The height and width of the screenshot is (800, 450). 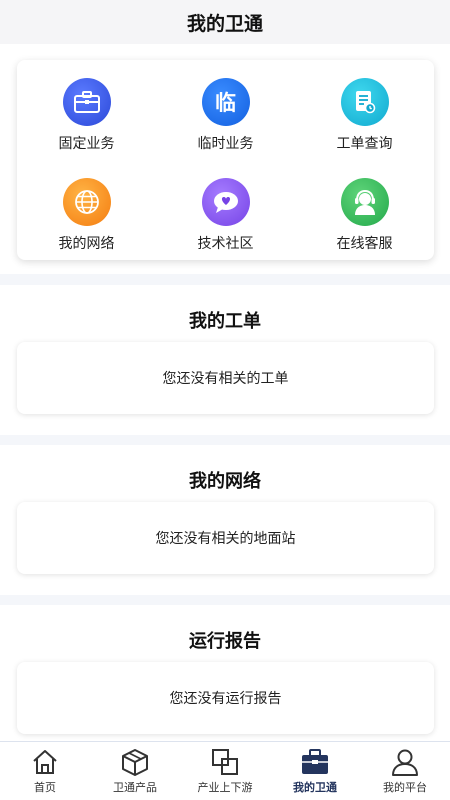 I want to click on page-title: 我的卫通, so click(x=224, y=23).